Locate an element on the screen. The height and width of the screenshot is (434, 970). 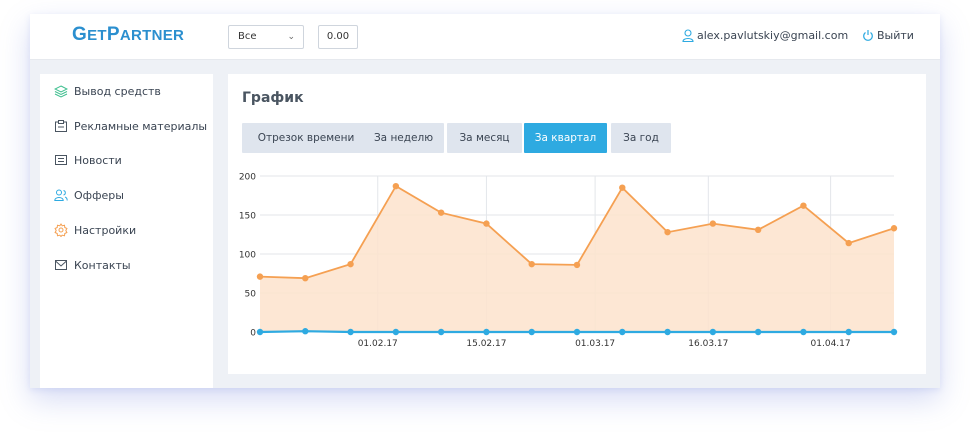
sidebar-item-withdraw: Вывод средств is located at coordinates (107, 92).